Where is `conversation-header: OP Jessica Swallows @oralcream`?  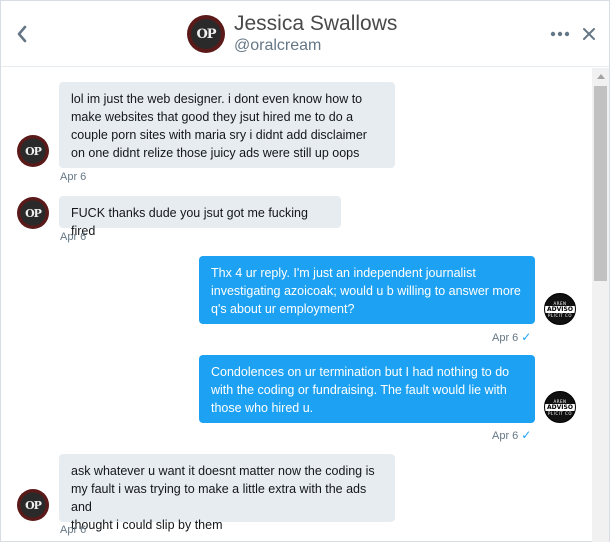 conversation-header: OP Jessica Swallows @oralcream is located at coordinates (305, 34).